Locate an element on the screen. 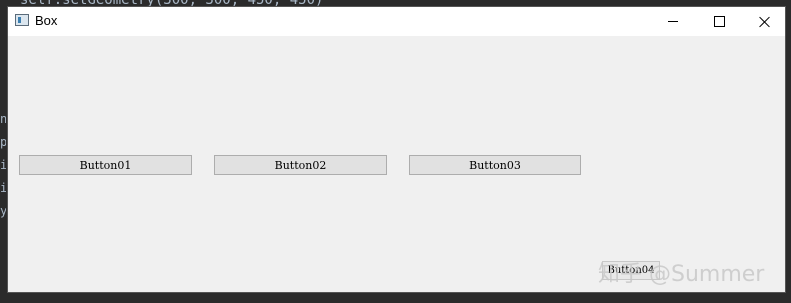  button-01: Button01 is located at coordinates (105, 165).